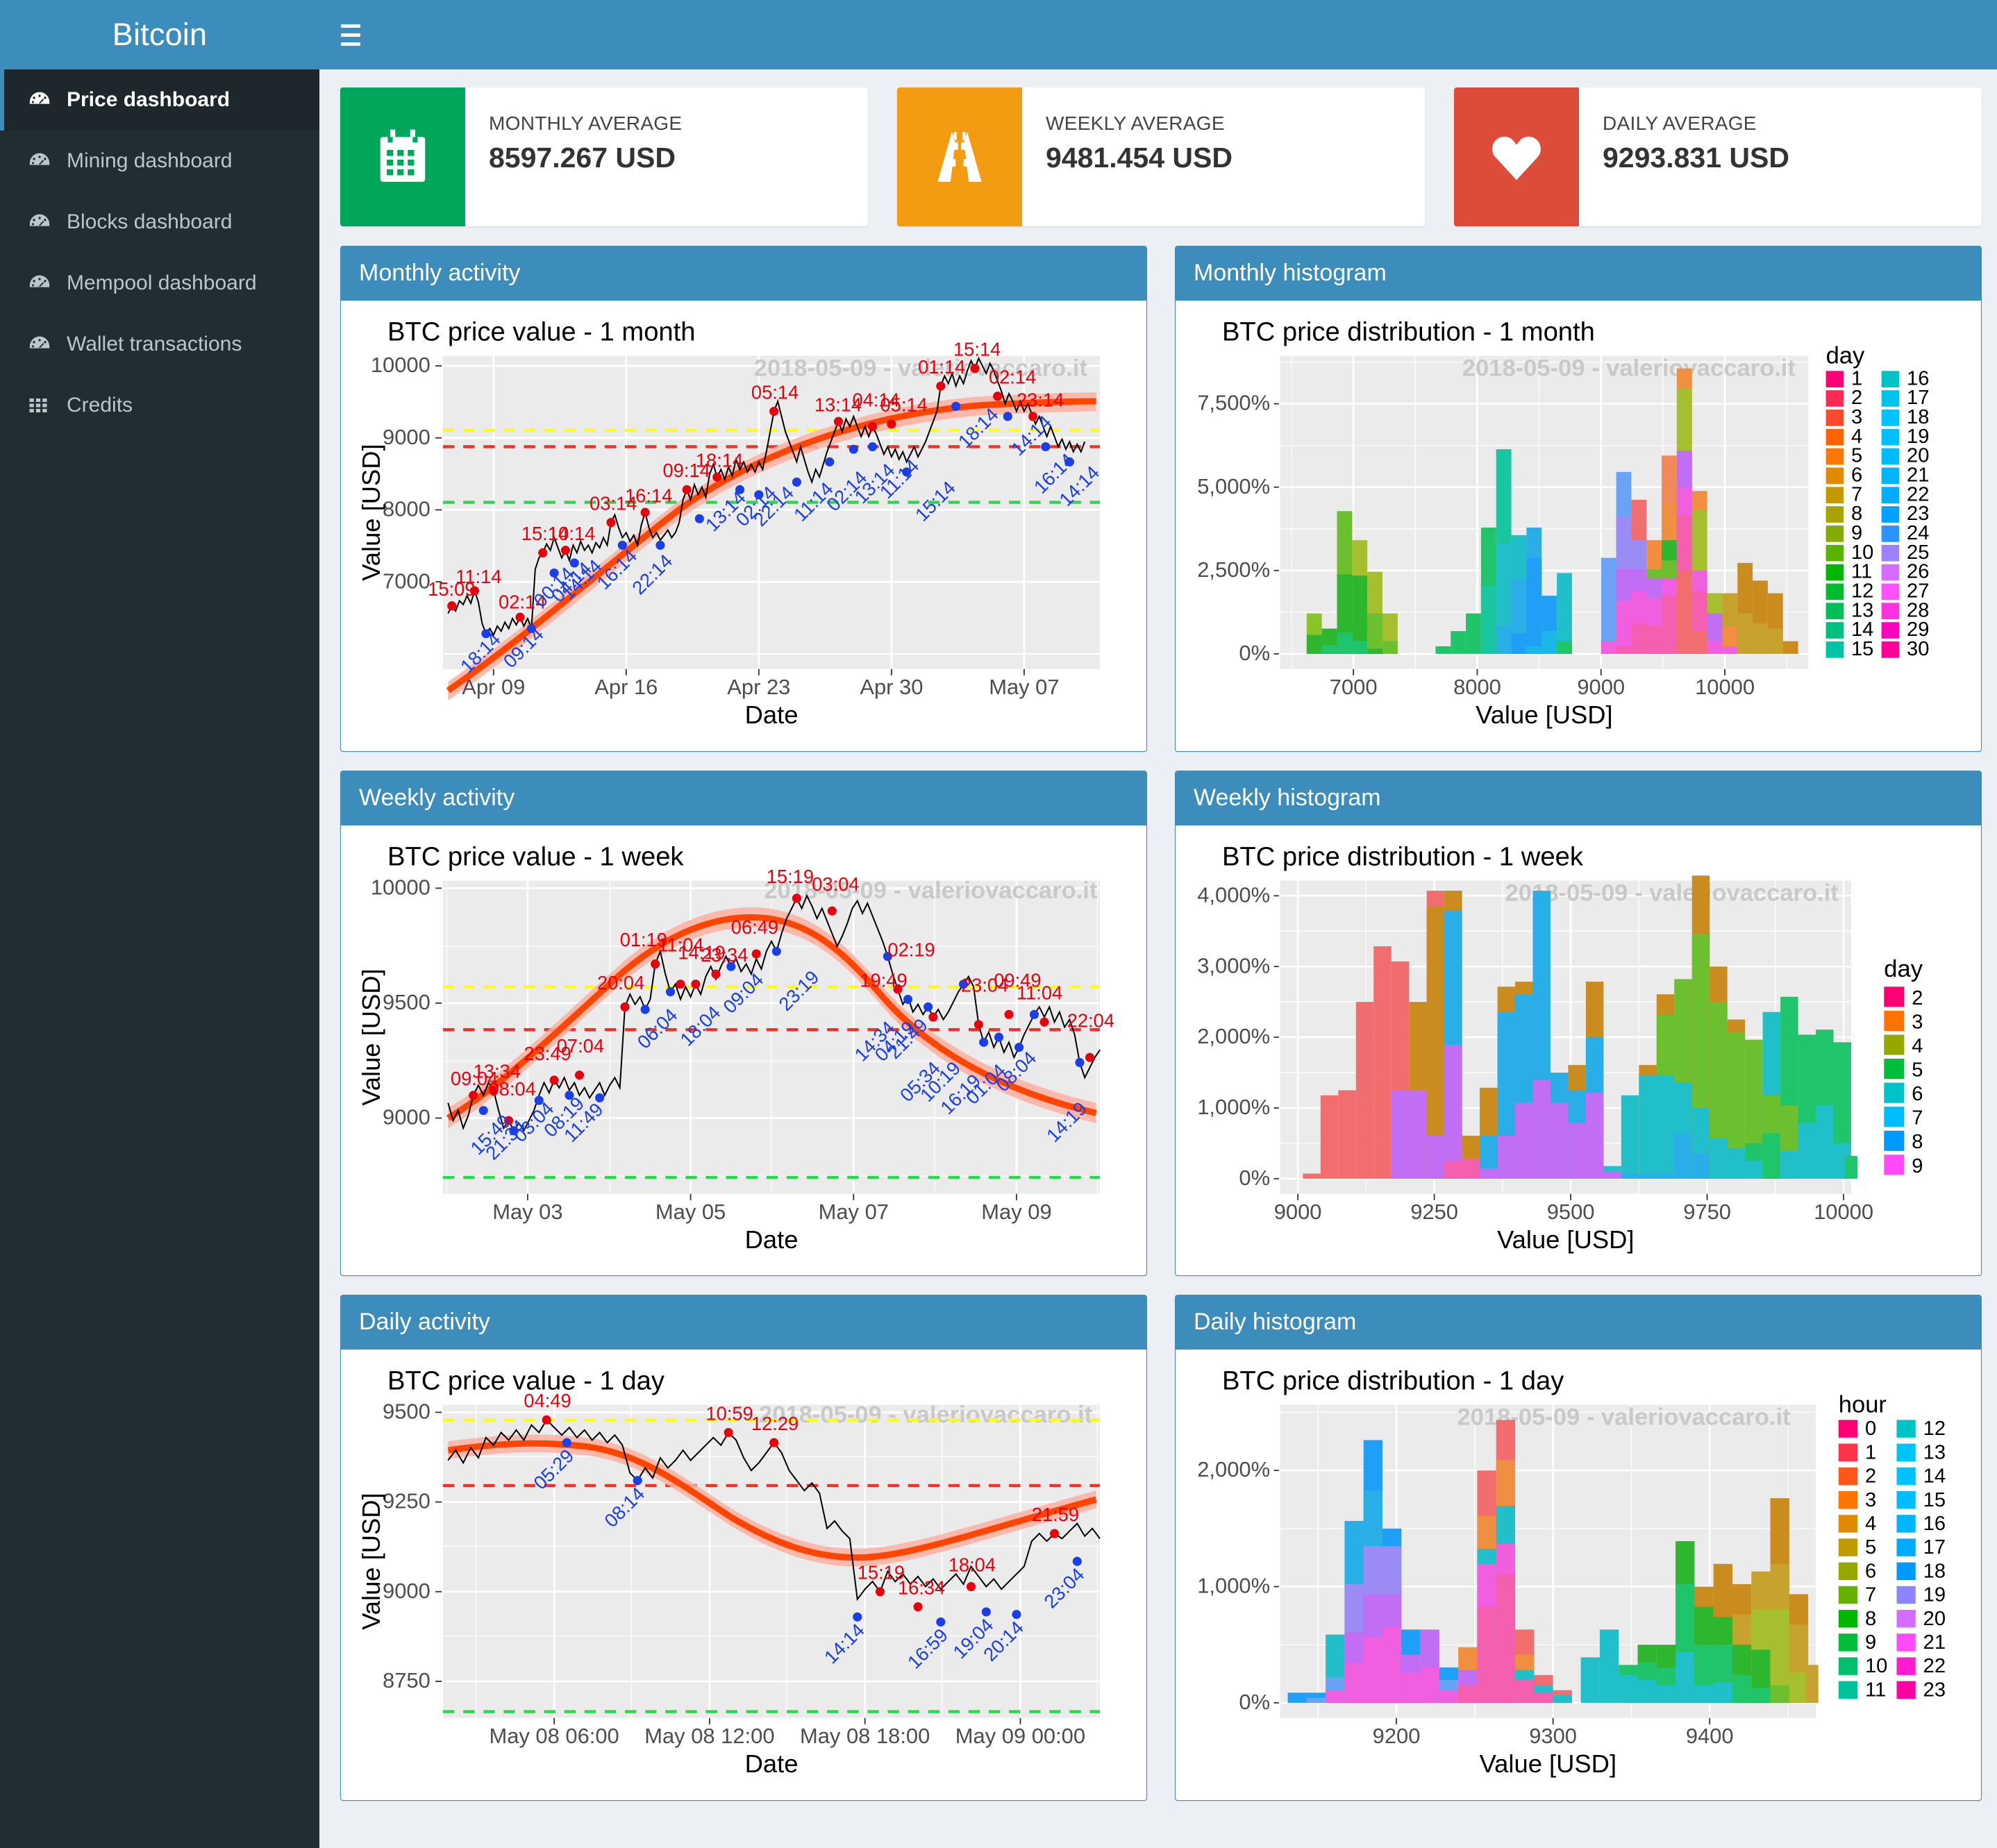 Image resolution: width=1997 pixels, height=1848 pixels. What do you see at coordinates (1403, 856) in the screenshot?
I see `chart-title: BTC price distribution - 1 week` at bounding box center [1403, 856].